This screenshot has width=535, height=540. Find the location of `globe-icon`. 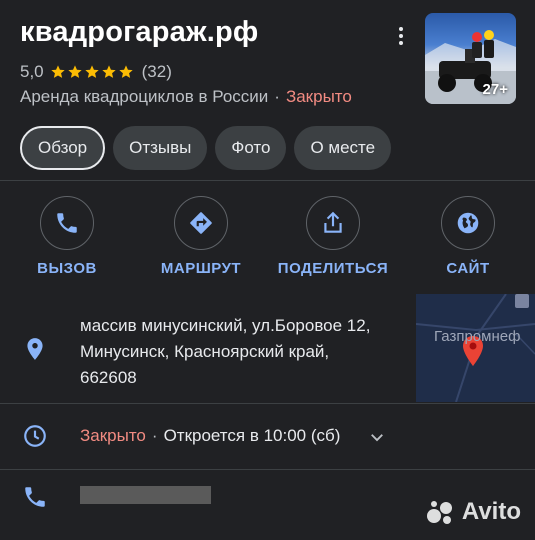

globe-icon is located at coordinates (468, 223).